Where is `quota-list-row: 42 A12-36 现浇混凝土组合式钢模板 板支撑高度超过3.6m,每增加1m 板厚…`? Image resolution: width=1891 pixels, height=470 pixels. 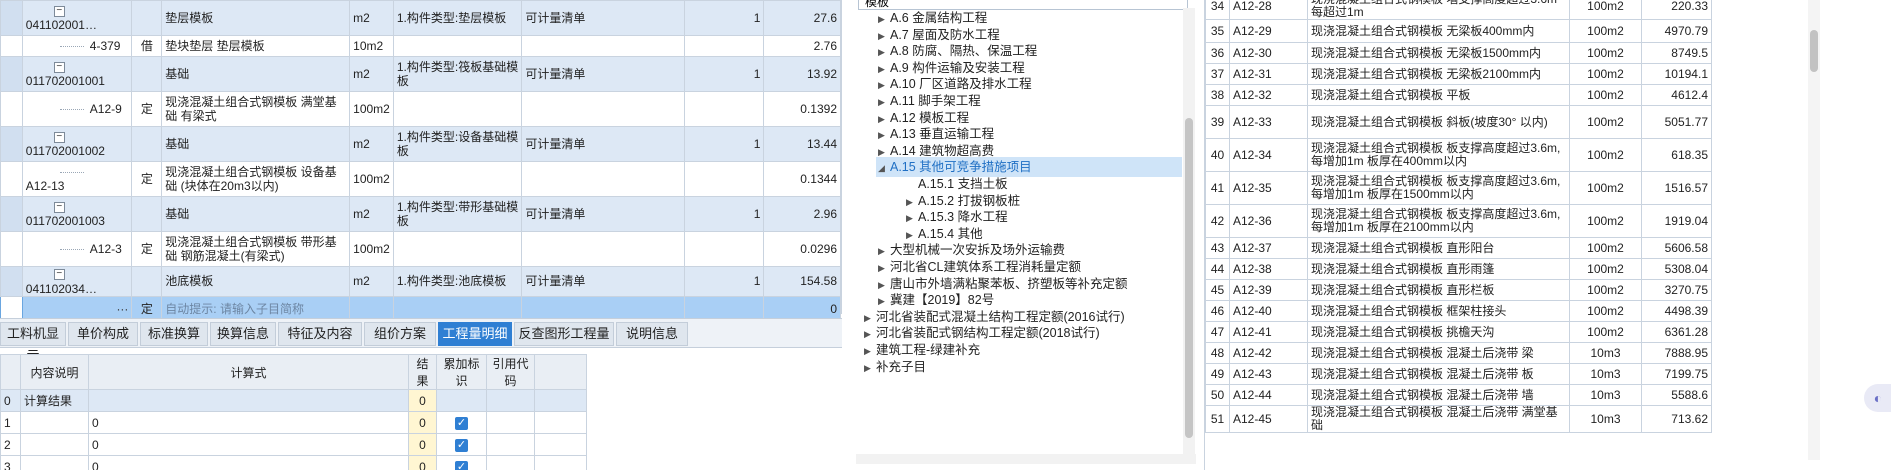
quota-list-row: 42 A12-36 现浇混凝土组合式钢模板 板支撑高度超过3.6m,每增加1m 板厚… is located at coordinates (1458, 221).